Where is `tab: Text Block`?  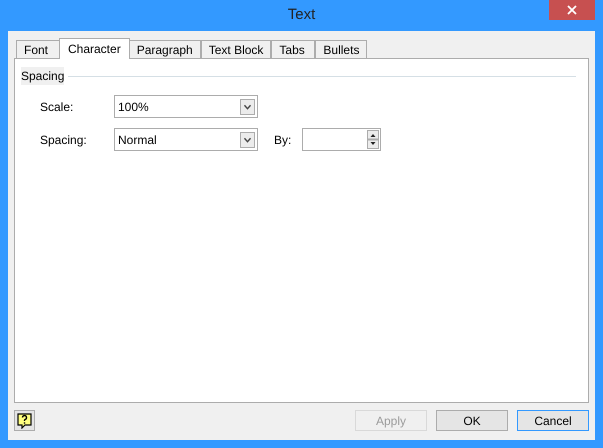 tab: Text Block is located at coordinates (236, 49).